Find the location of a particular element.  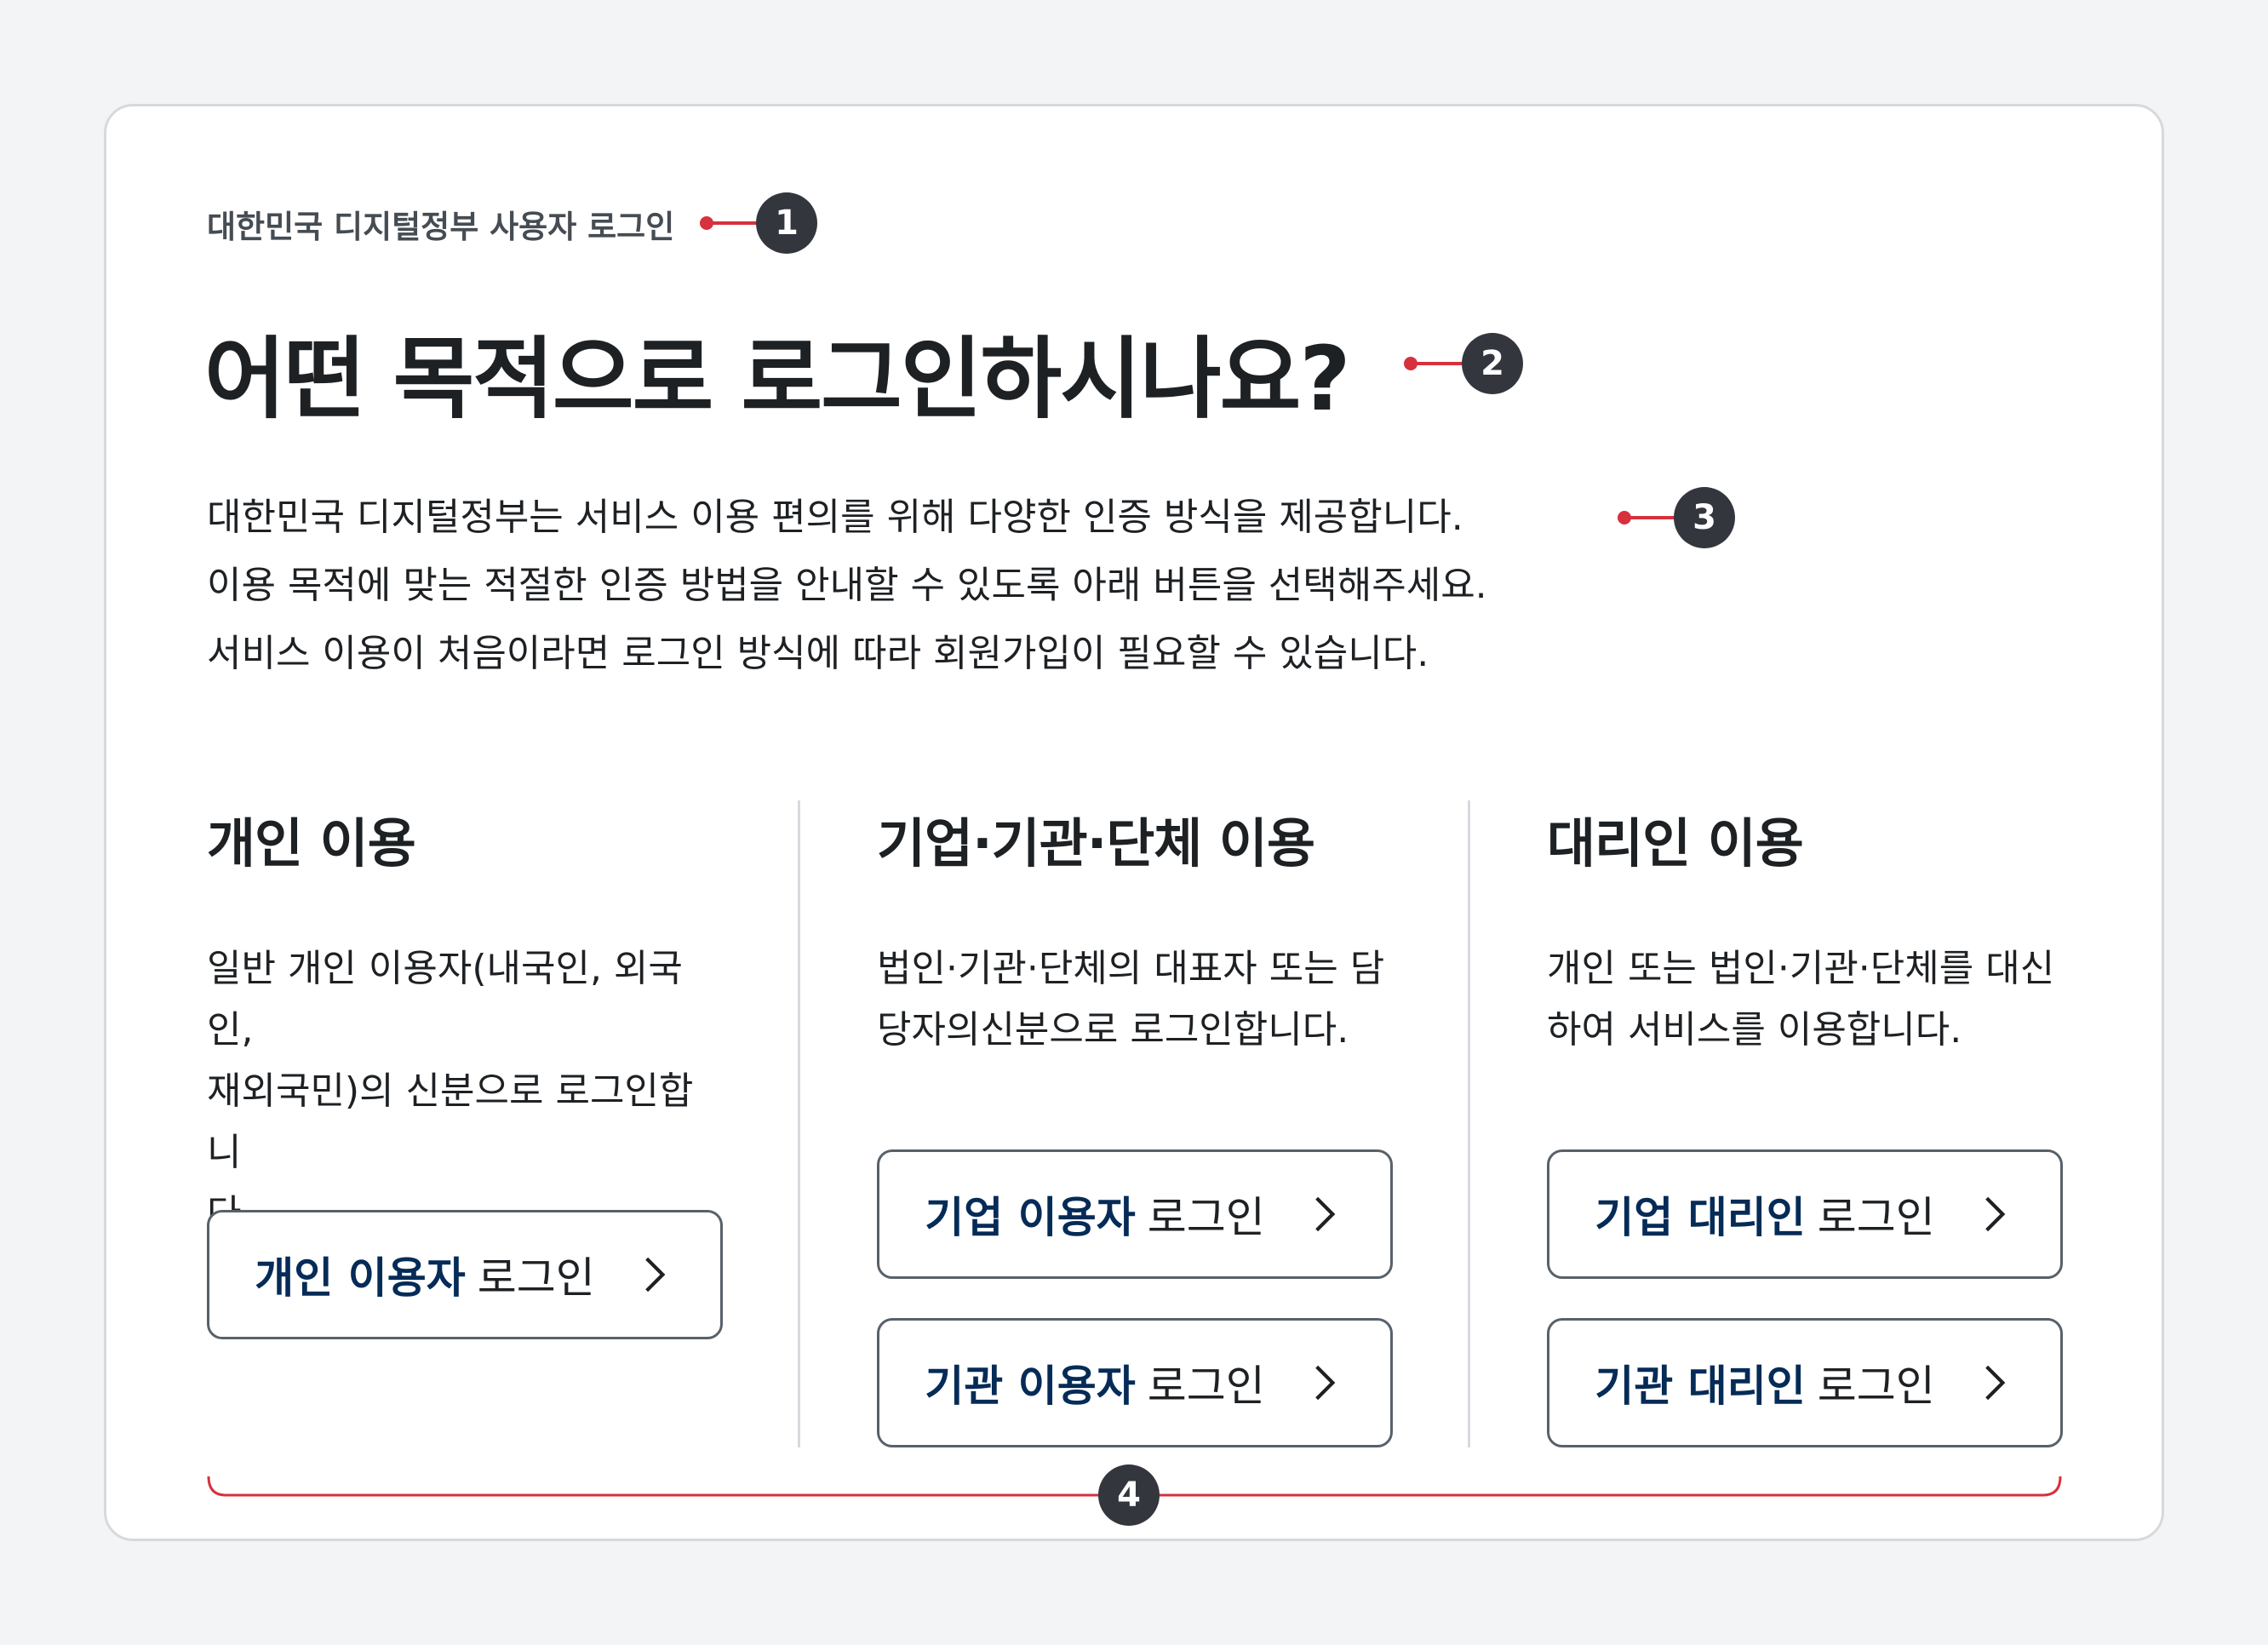

annotation-badge-3: 3 is located at coordinates (1704, 517).